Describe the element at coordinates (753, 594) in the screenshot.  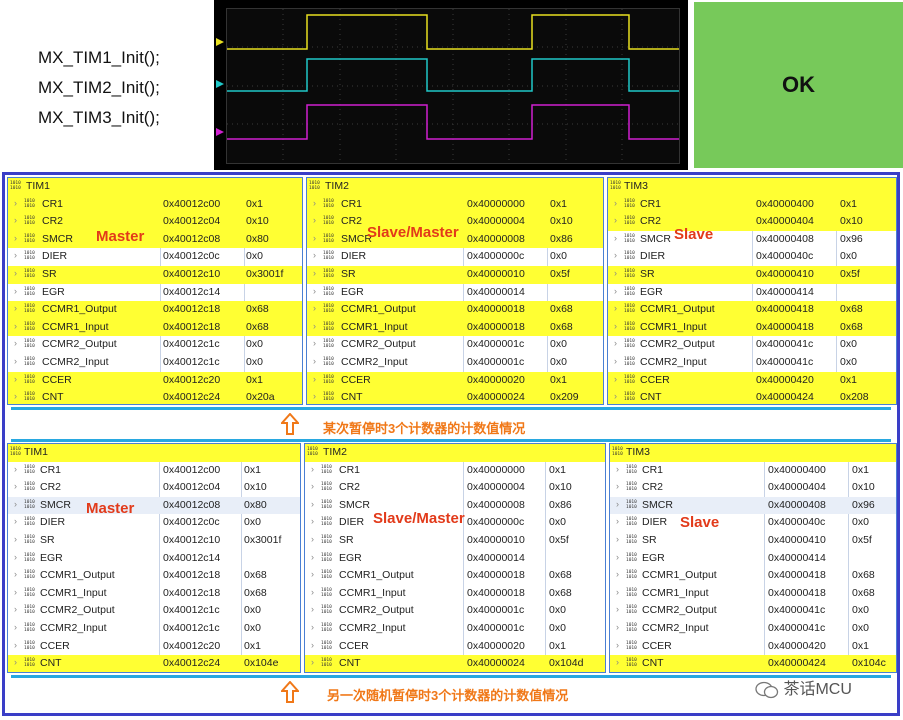
I see `register-row: › 1010 1010 CCMR1_Input 0x40000418 0x68` at that location.